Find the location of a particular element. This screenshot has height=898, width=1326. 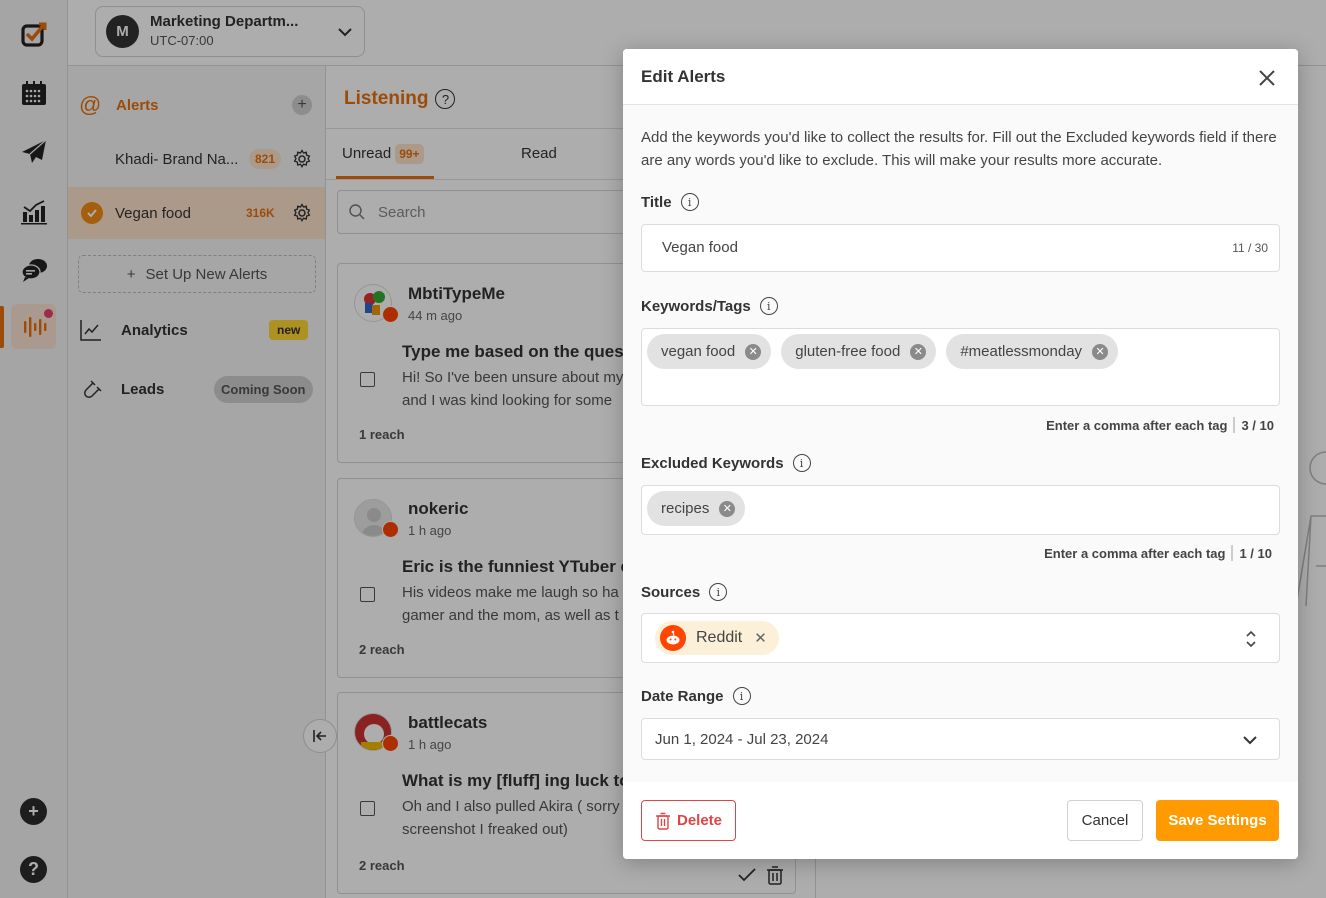

source-chip-reddit: Reddit ✕ is located at coordinates (717, 638).